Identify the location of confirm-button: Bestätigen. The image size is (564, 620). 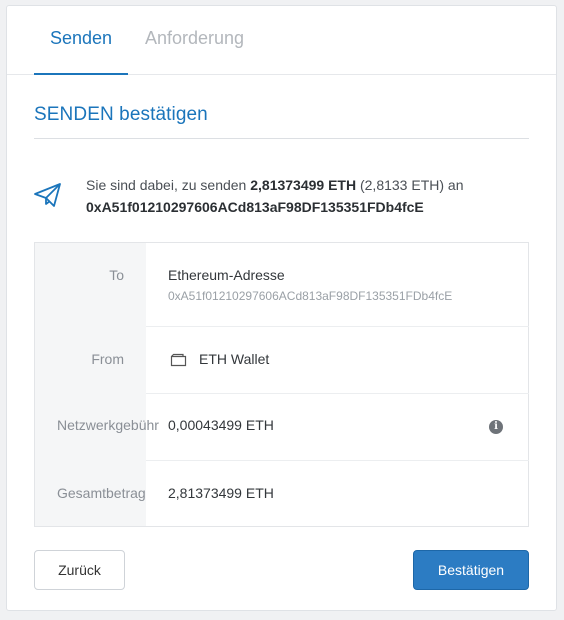
(471, 570).